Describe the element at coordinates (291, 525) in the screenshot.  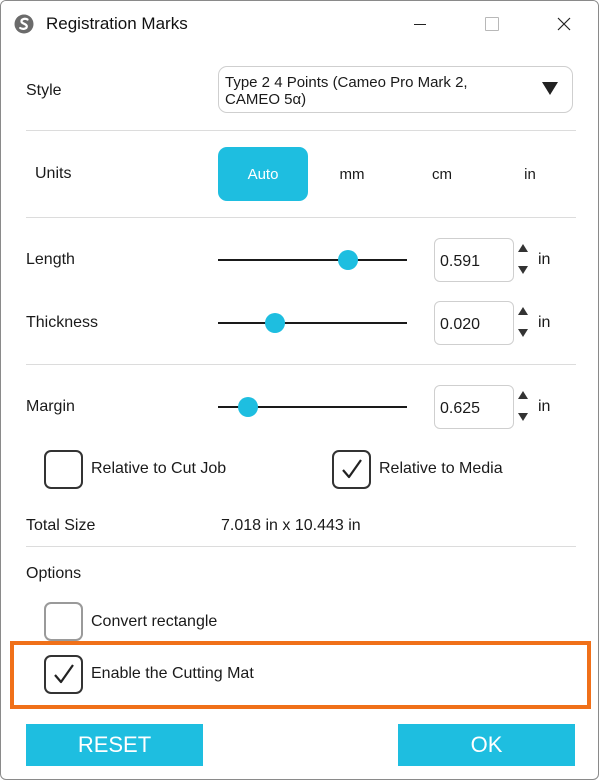
I see `total-size-value: 7.018 in x 10.443 in` at that location.